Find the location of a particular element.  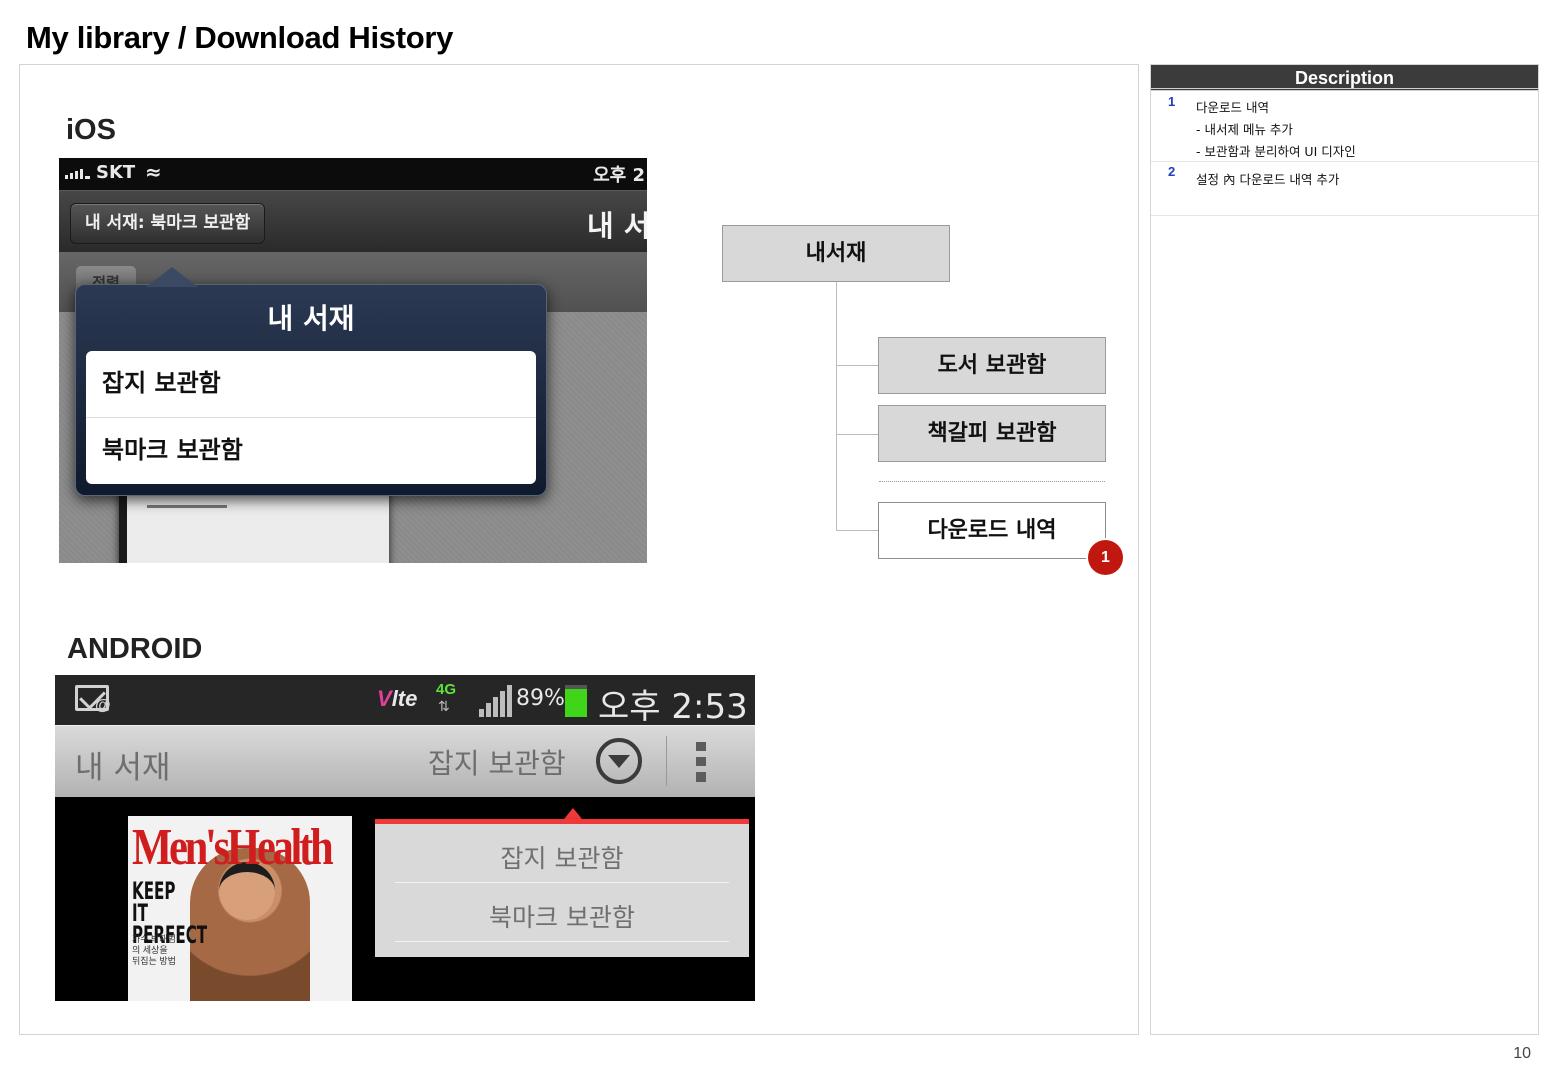

description-line: 설정 內 다운로드 내역 추가 is located at coordinates (1268, 179).